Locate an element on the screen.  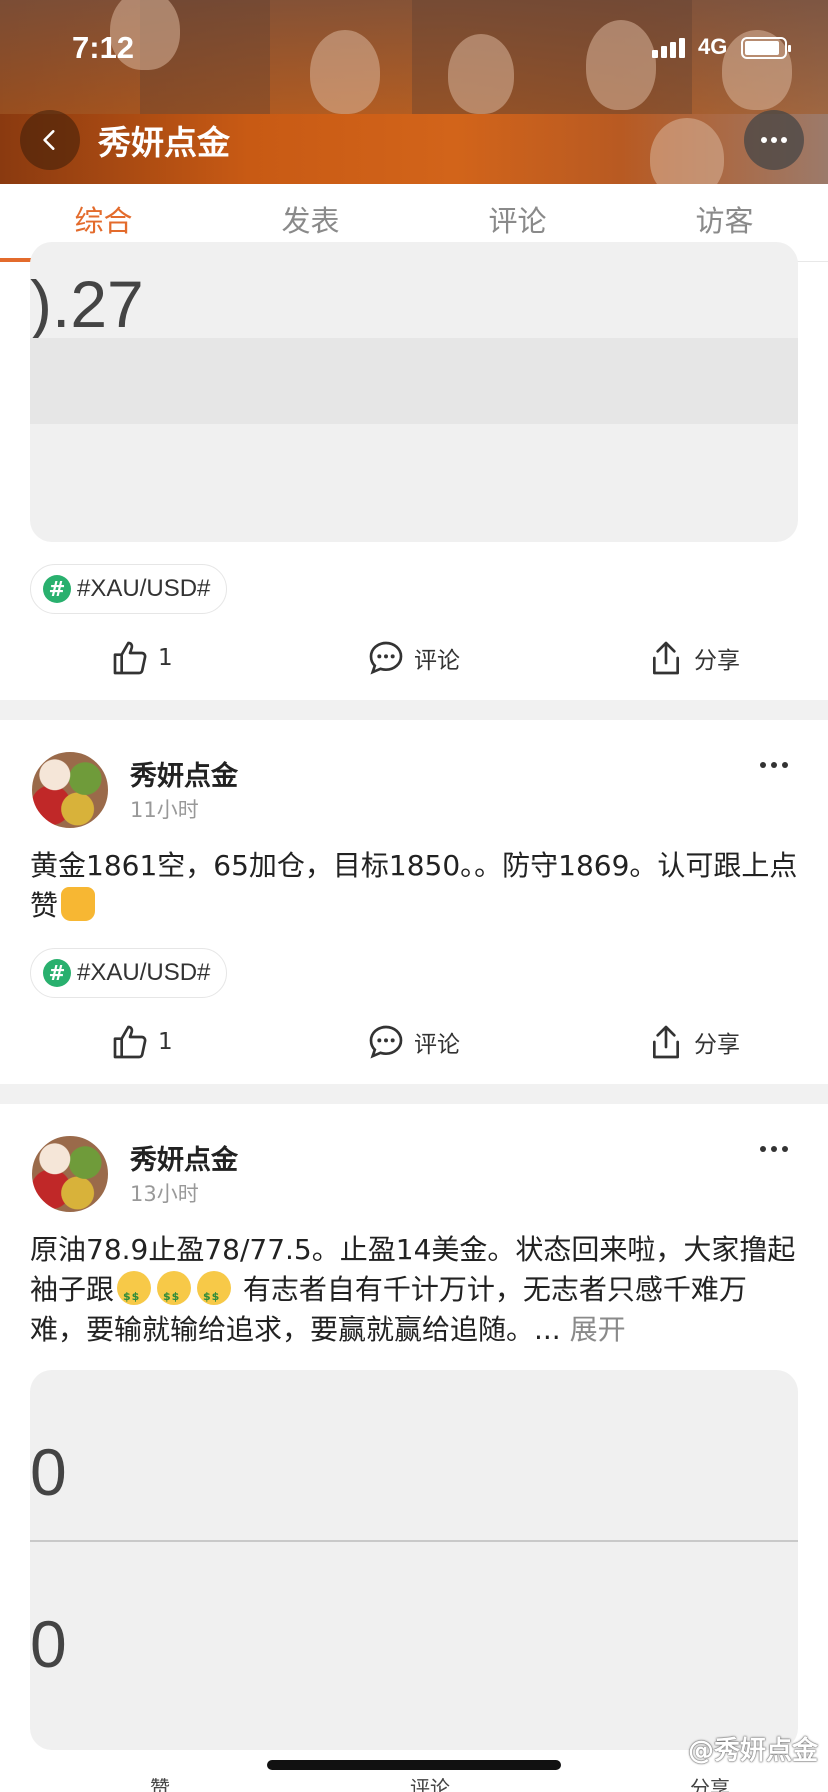
back-button is located at coordinates (50, 140).